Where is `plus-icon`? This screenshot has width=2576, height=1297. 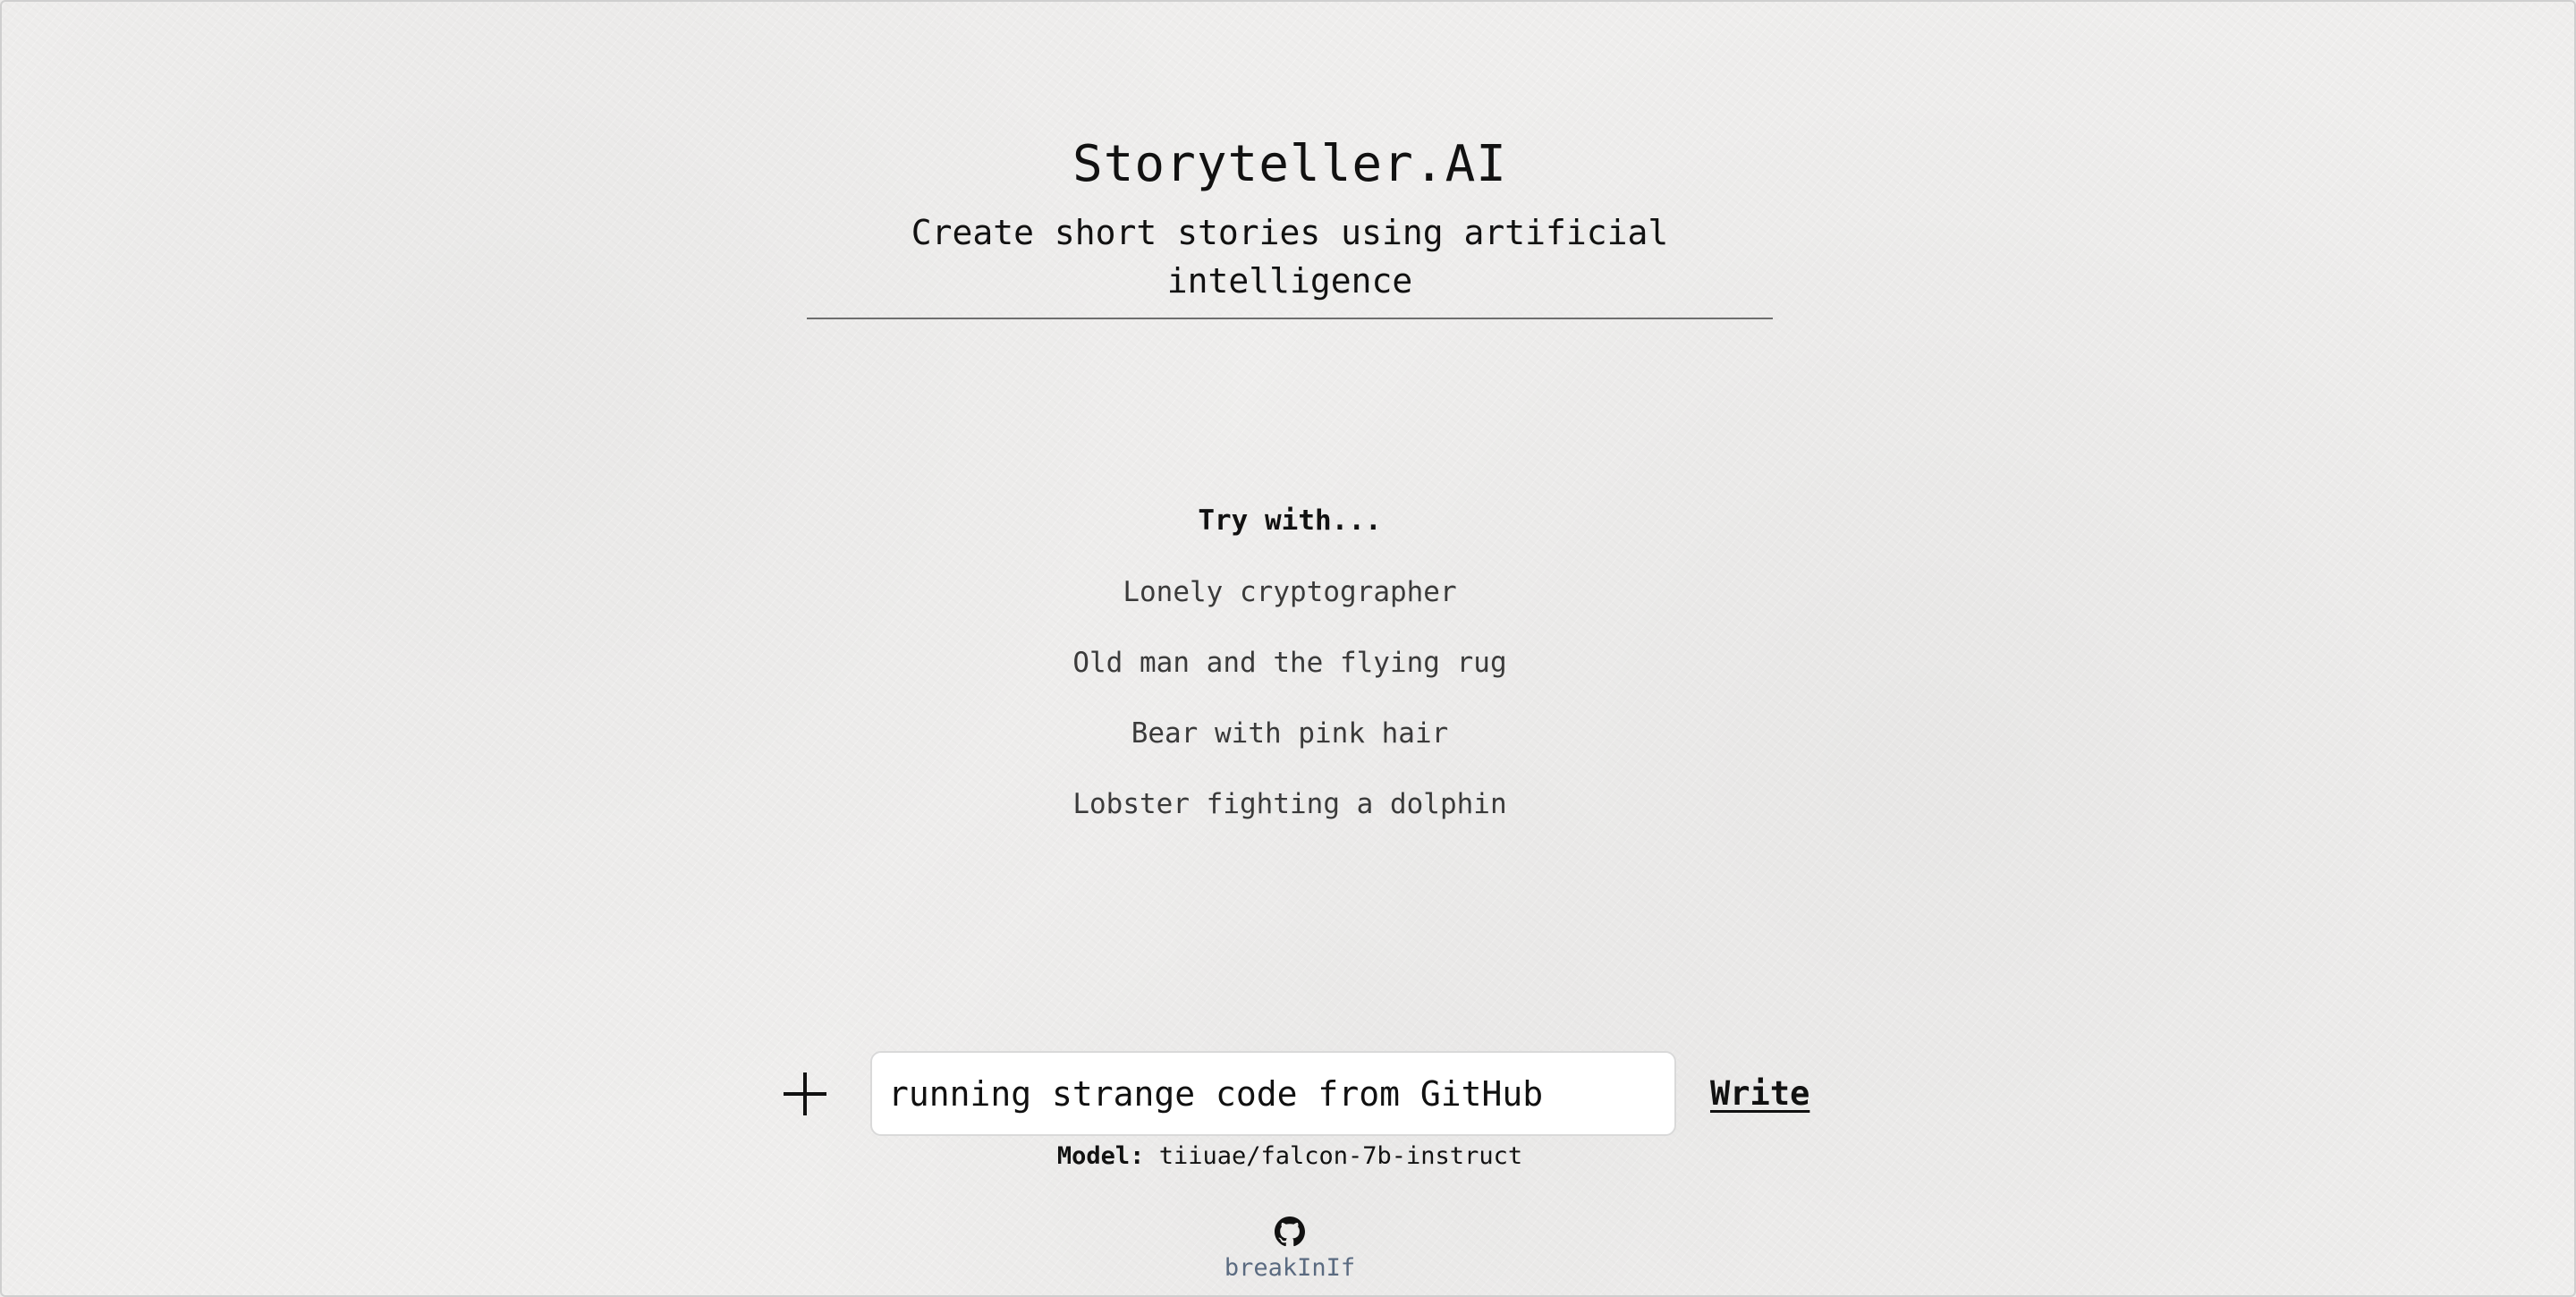 plus-icon is located at coordinates (805, 1094).